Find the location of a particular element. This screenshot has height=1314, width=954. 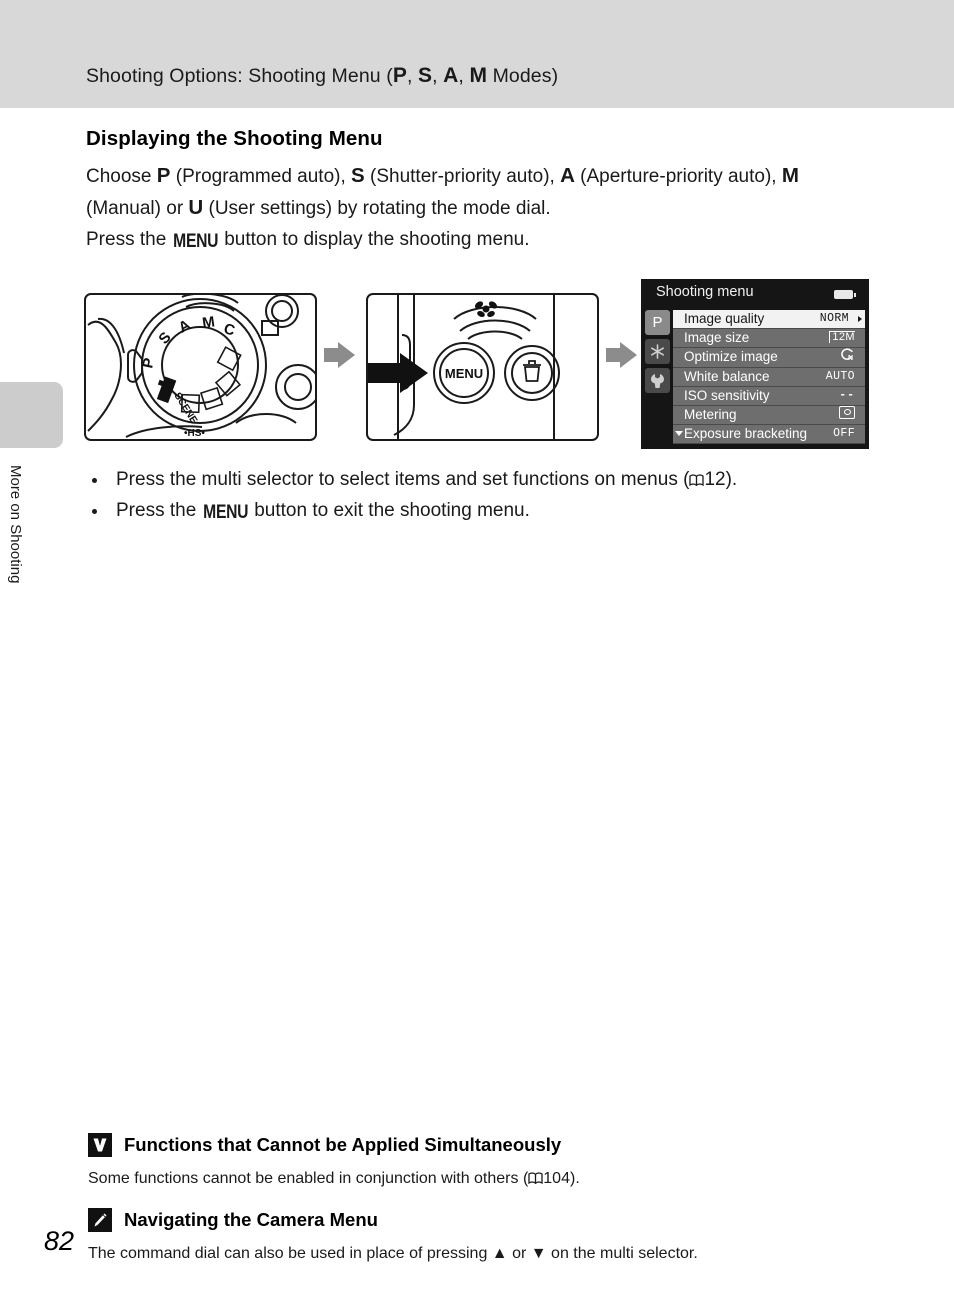

header-mode-a: A is located at coordinates (451, 75).